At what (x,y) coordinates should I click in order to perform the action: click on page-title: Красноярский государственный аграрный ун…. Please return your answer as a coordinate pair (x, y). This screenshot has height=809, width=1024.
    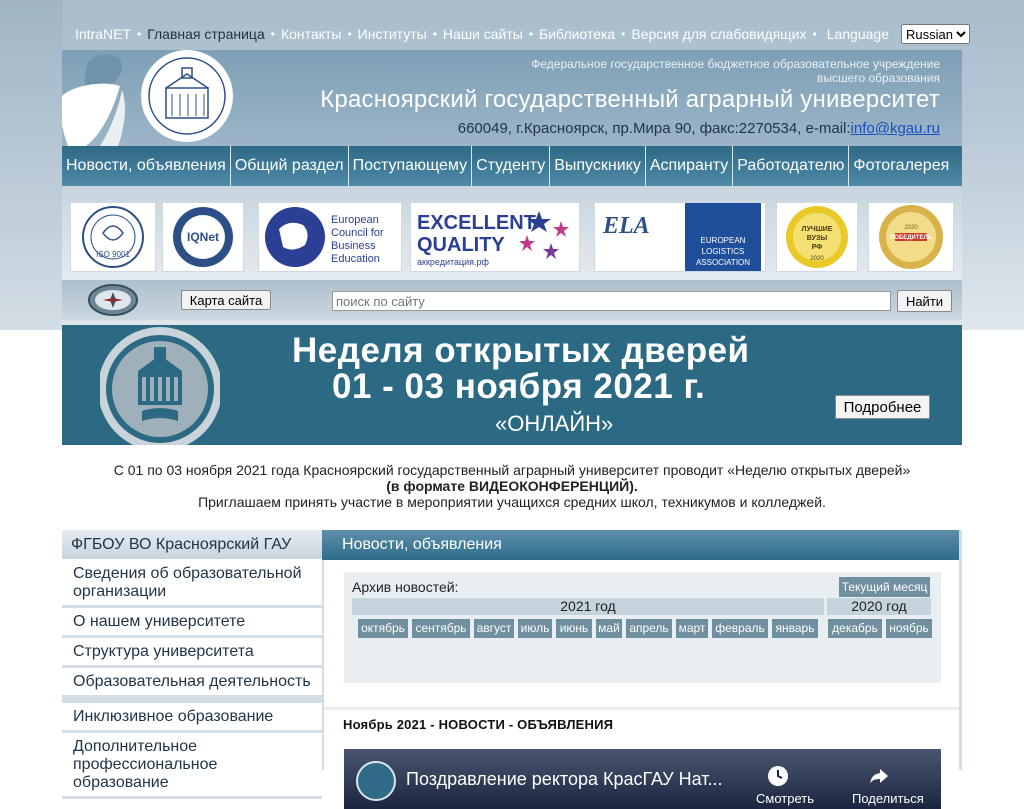
    Looking at the image, I should click on (630, 99).